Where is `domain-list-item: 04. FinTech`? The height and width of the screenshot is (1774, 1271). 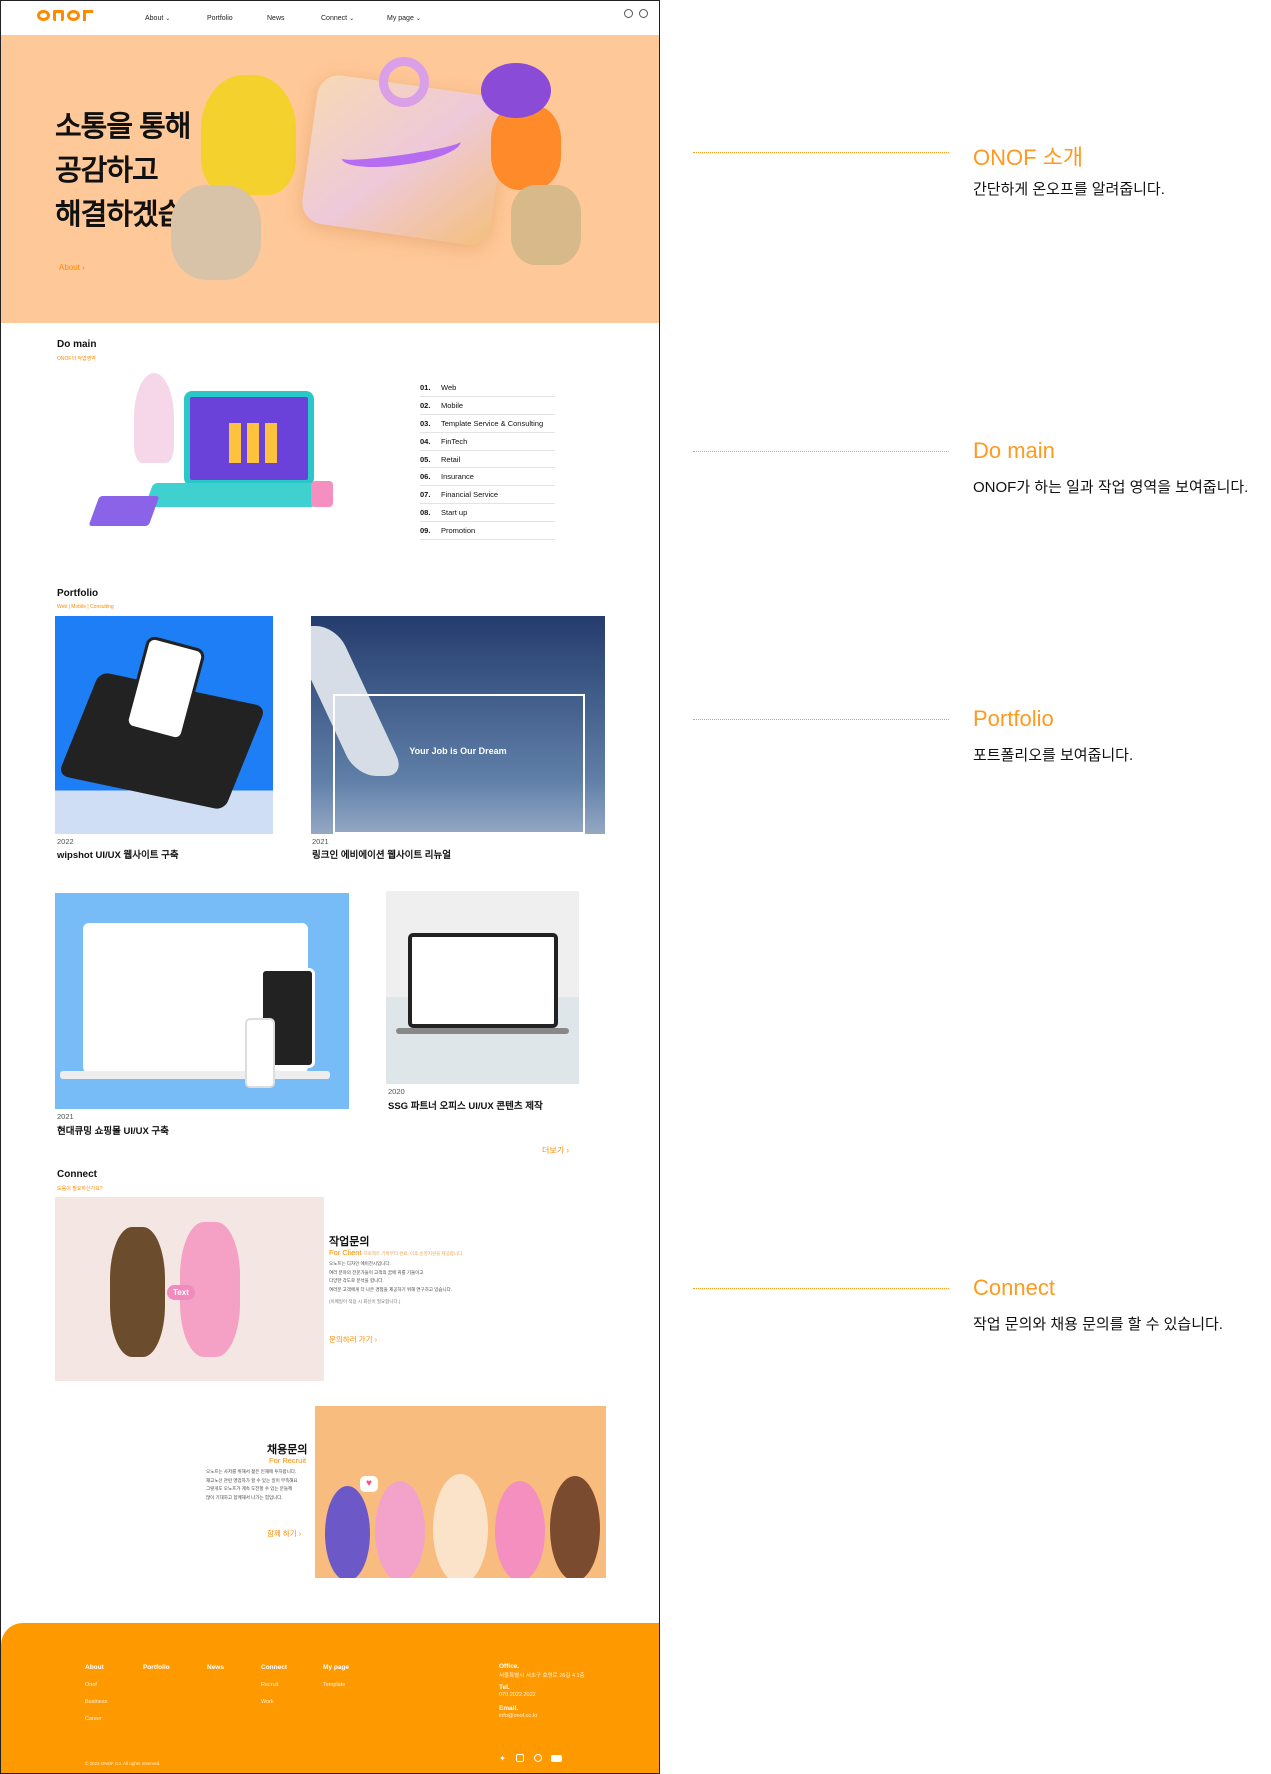 domain-list-item: 04. FinTech is located at coordinates (487, 442).